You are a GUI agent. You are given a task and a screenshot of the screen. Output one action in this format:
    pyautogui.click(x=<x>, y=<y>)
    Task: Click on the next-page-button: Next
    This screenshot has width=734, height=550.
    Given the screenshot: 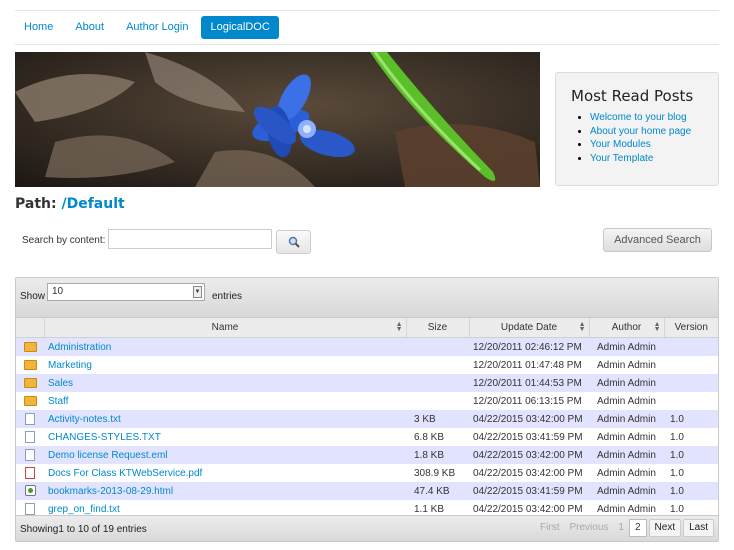 What is the action you would take?
    pyautogui.click(x=665, y=528)
    